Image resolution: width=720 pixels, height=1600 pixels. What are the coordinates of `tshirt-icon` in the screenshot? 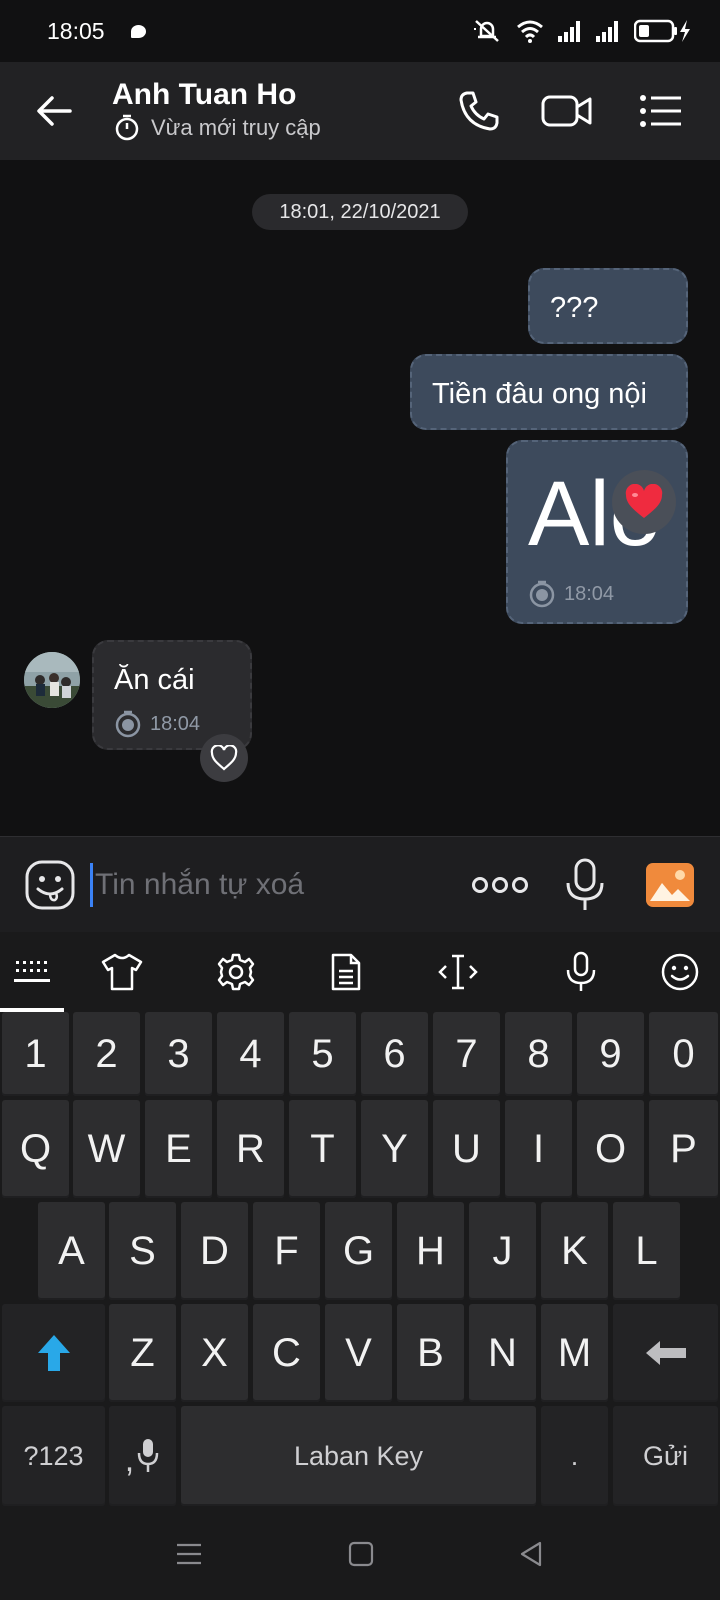 It's located at (122, 972).